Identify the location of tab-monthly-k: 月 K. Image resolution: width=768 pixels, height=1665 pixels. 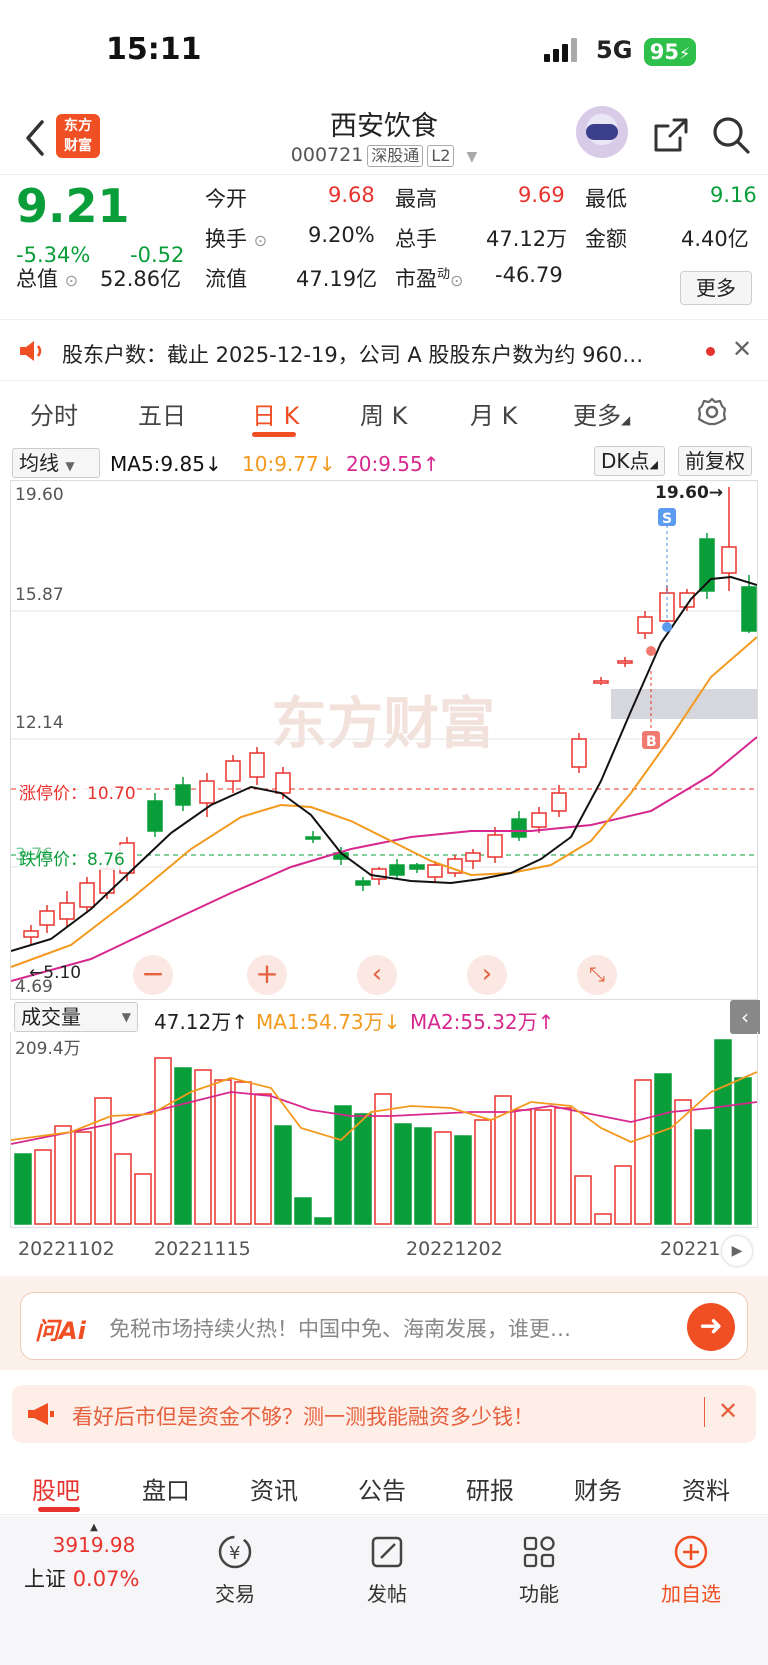
(493, 413).